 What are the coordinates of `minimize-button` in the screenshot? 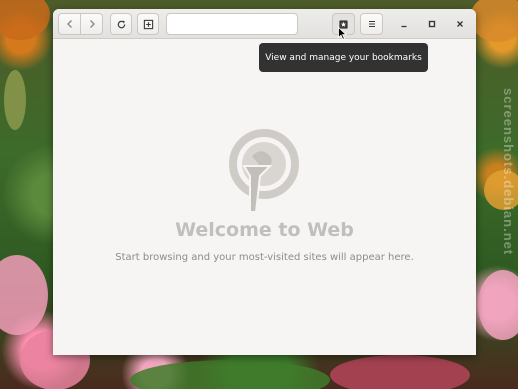 It's located at (404, 24).